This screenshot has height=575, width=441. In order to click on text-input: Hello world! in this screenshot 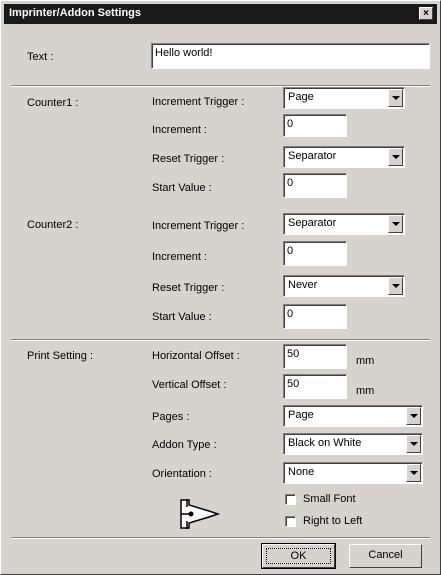, I will do `click(290, 56)`.